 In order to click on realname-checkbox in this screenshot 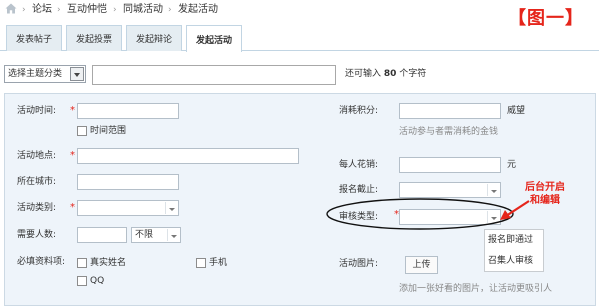, I will do `click(82, 263)`.